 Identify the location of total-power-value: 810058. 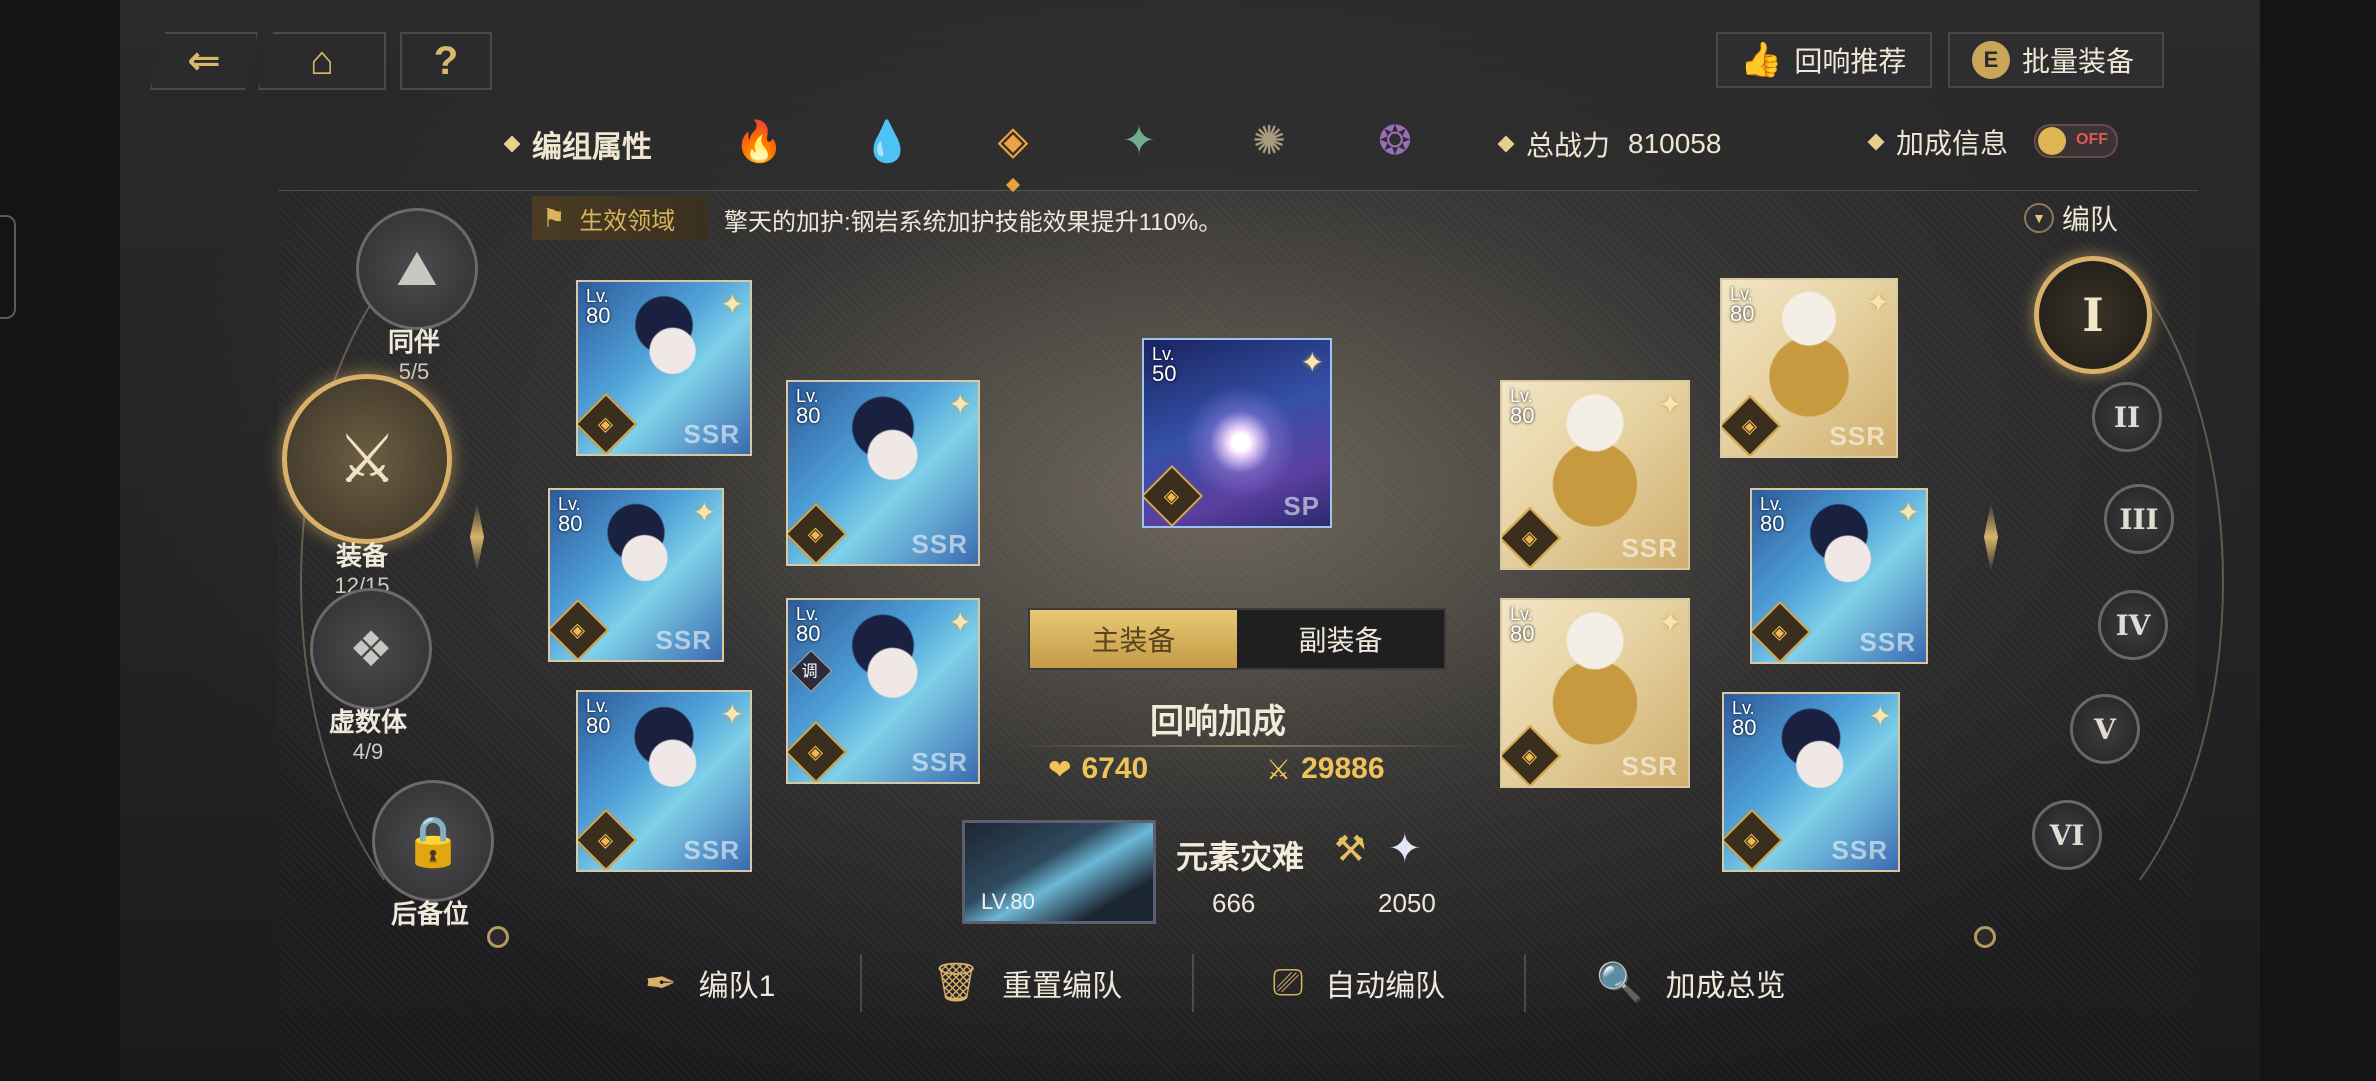
(1675, 143).